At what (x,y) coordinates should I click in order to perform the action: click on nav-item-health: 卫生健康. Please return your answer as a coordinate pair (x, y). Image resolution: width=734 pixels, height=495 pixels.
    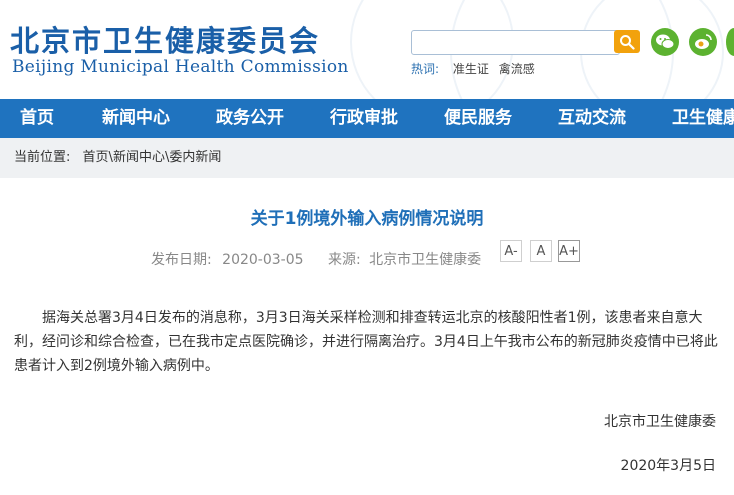
    Looking at the image, I should click on (703, 118).